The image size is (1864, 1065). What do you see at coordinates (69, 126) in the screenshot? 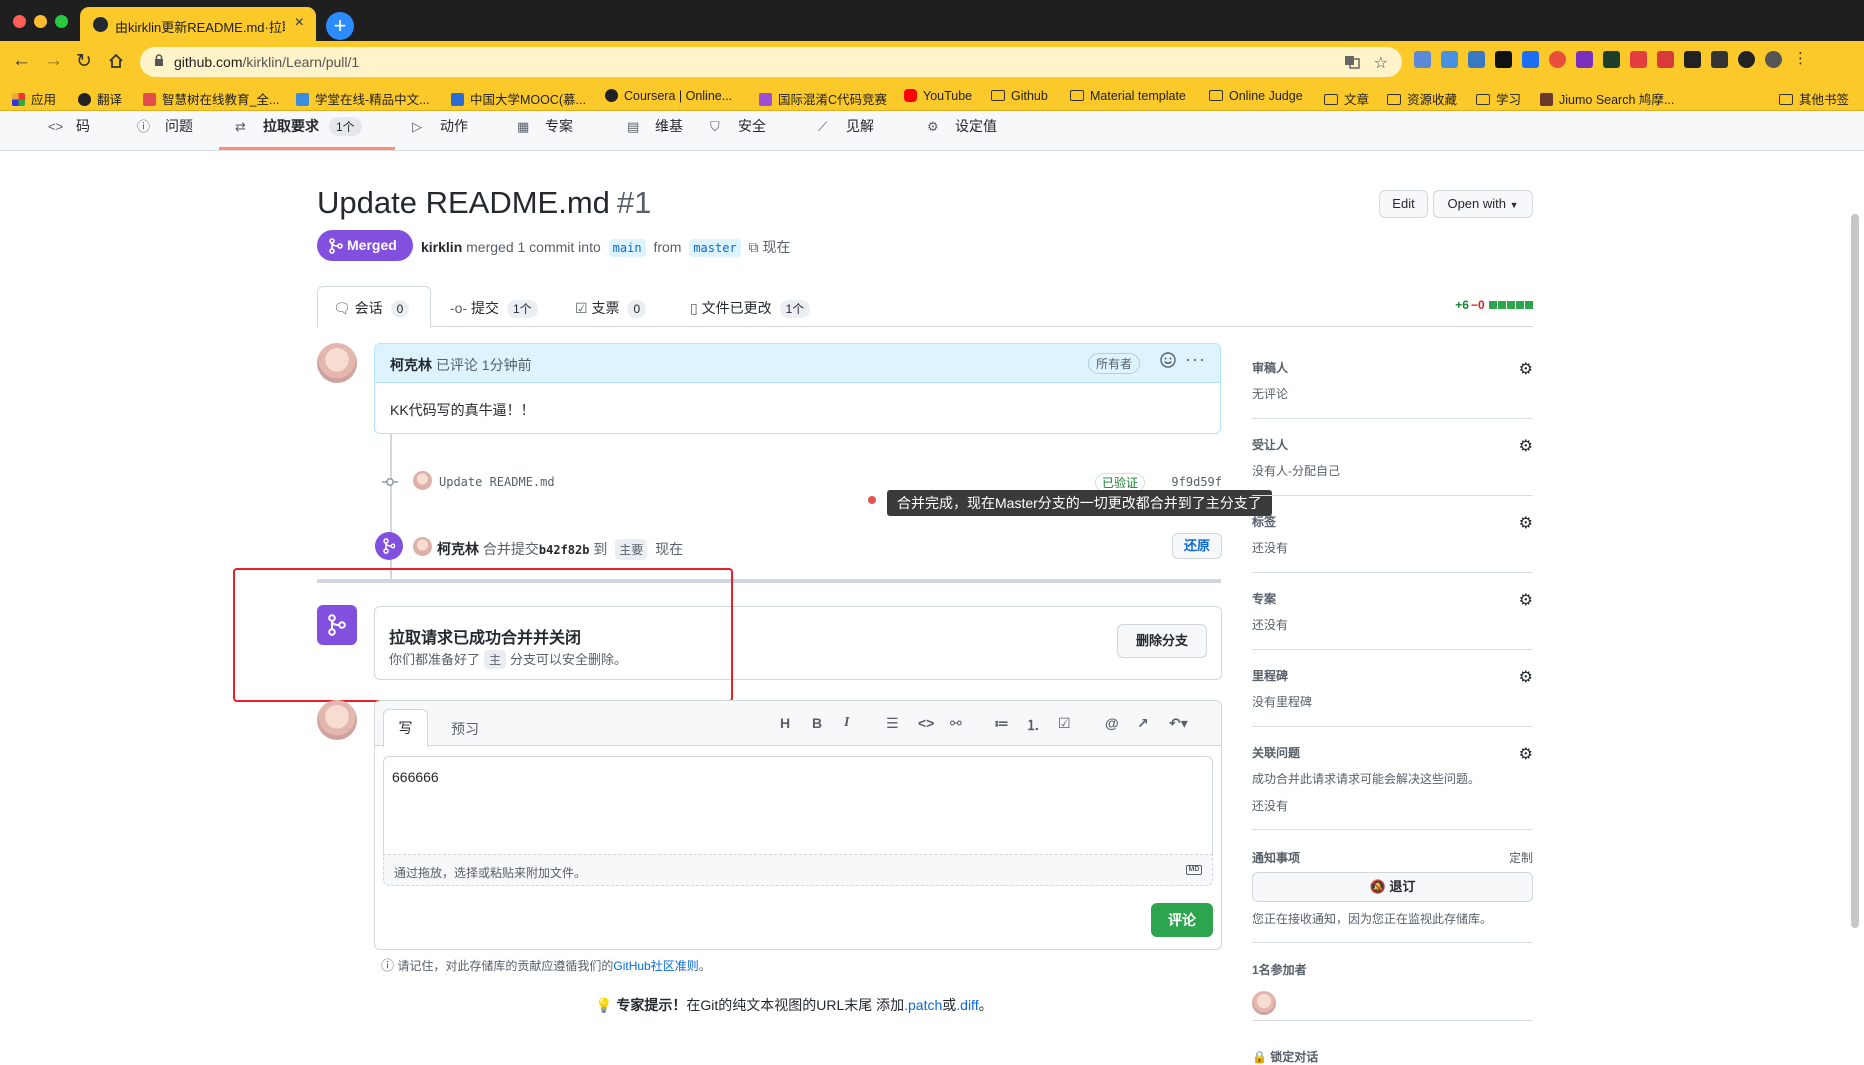
I see `tab-code: <> 码` at bounding box center [69, 126].